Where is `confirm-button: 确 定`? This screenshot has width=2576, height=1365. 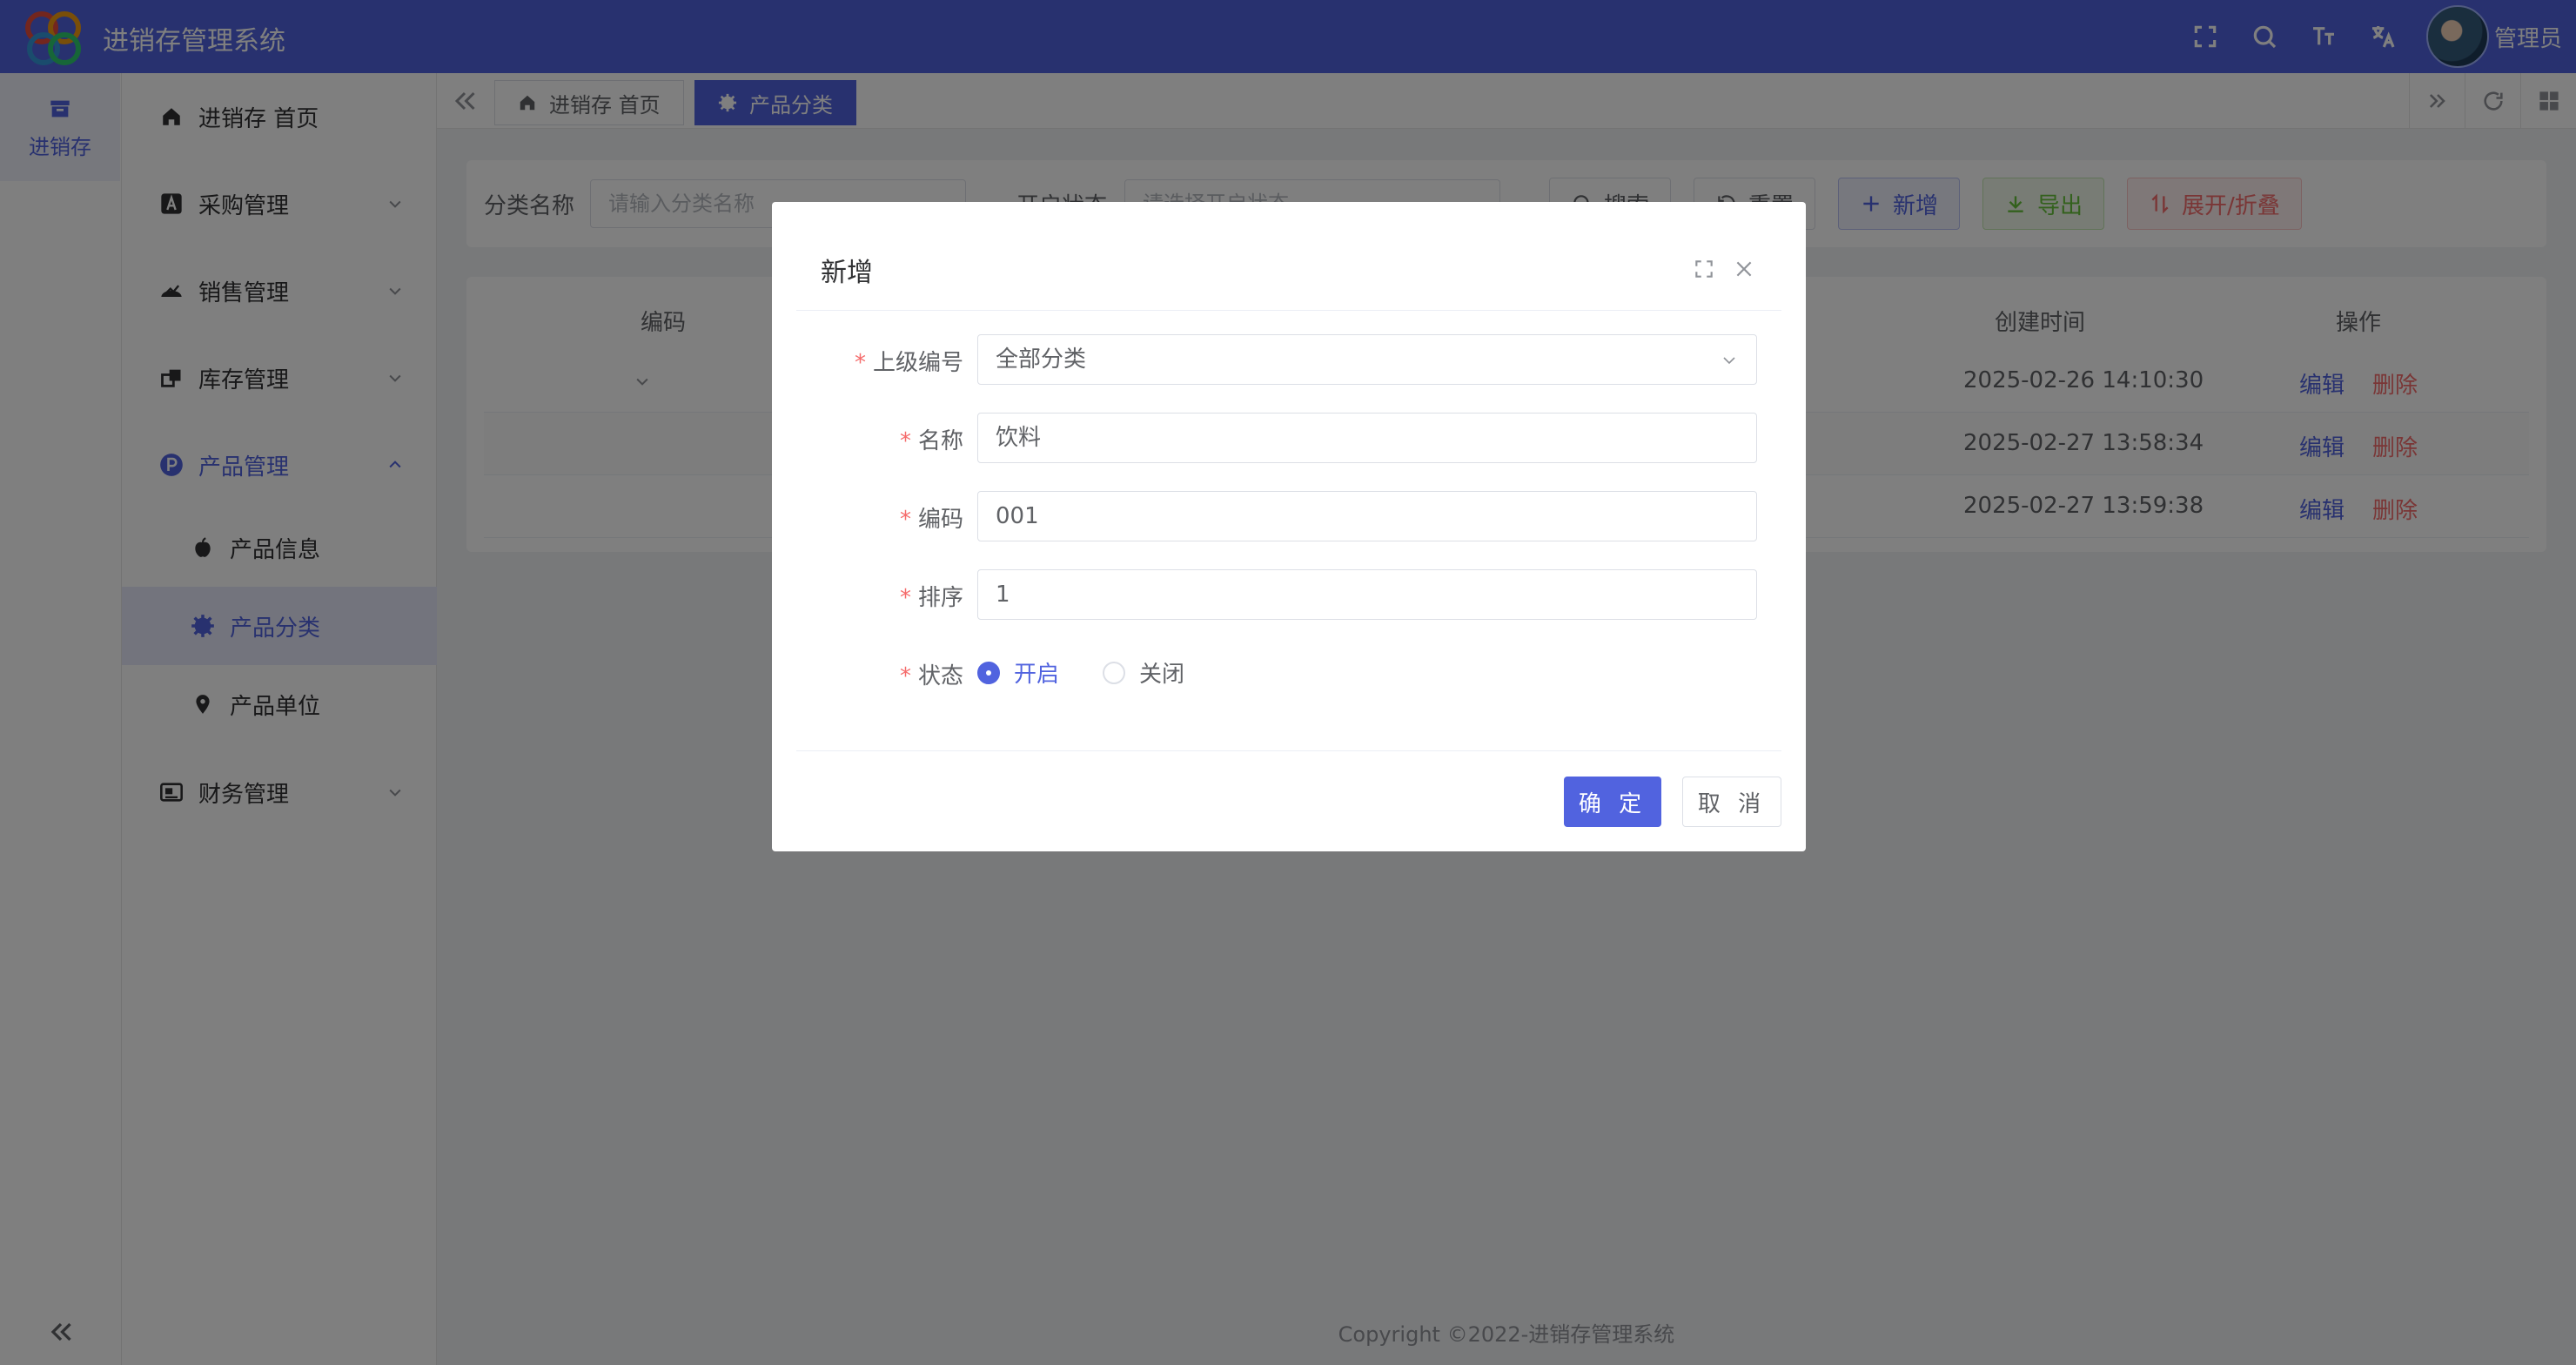 confirm-button: 确 定 is located at coordinates (1612, 802).